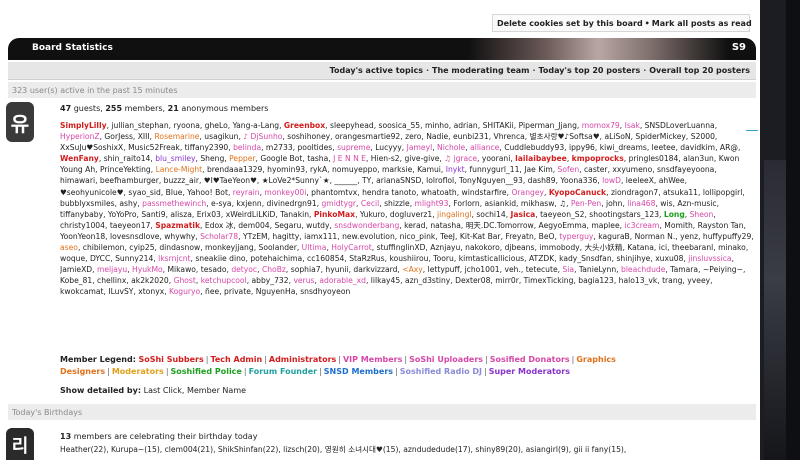 The image size is (800, 460). What do you see at coordinates (352, 125) in the screenshot?
I see `online-user-link: sleepyhead` at bounding box center [352, 125].